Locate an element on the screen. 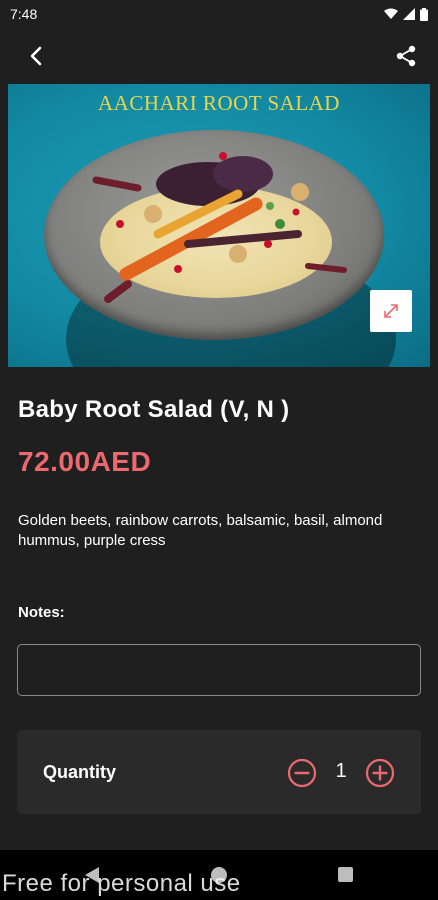  minus-circle-icon is located at coordinates (302, 773).